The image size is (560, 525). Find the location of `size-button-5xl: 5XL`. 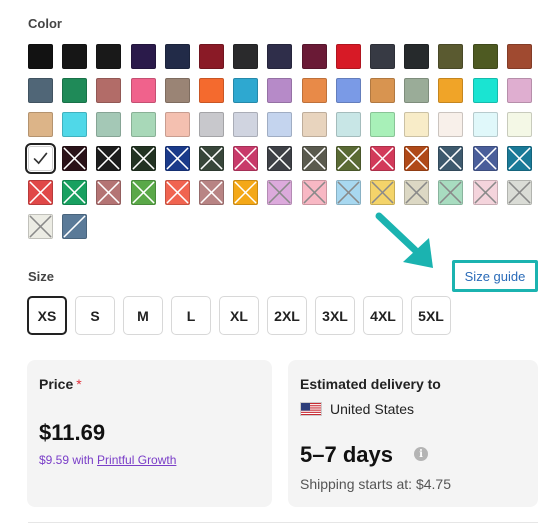

size-button-5xl: 5XL is located at coordinates (431, 315).